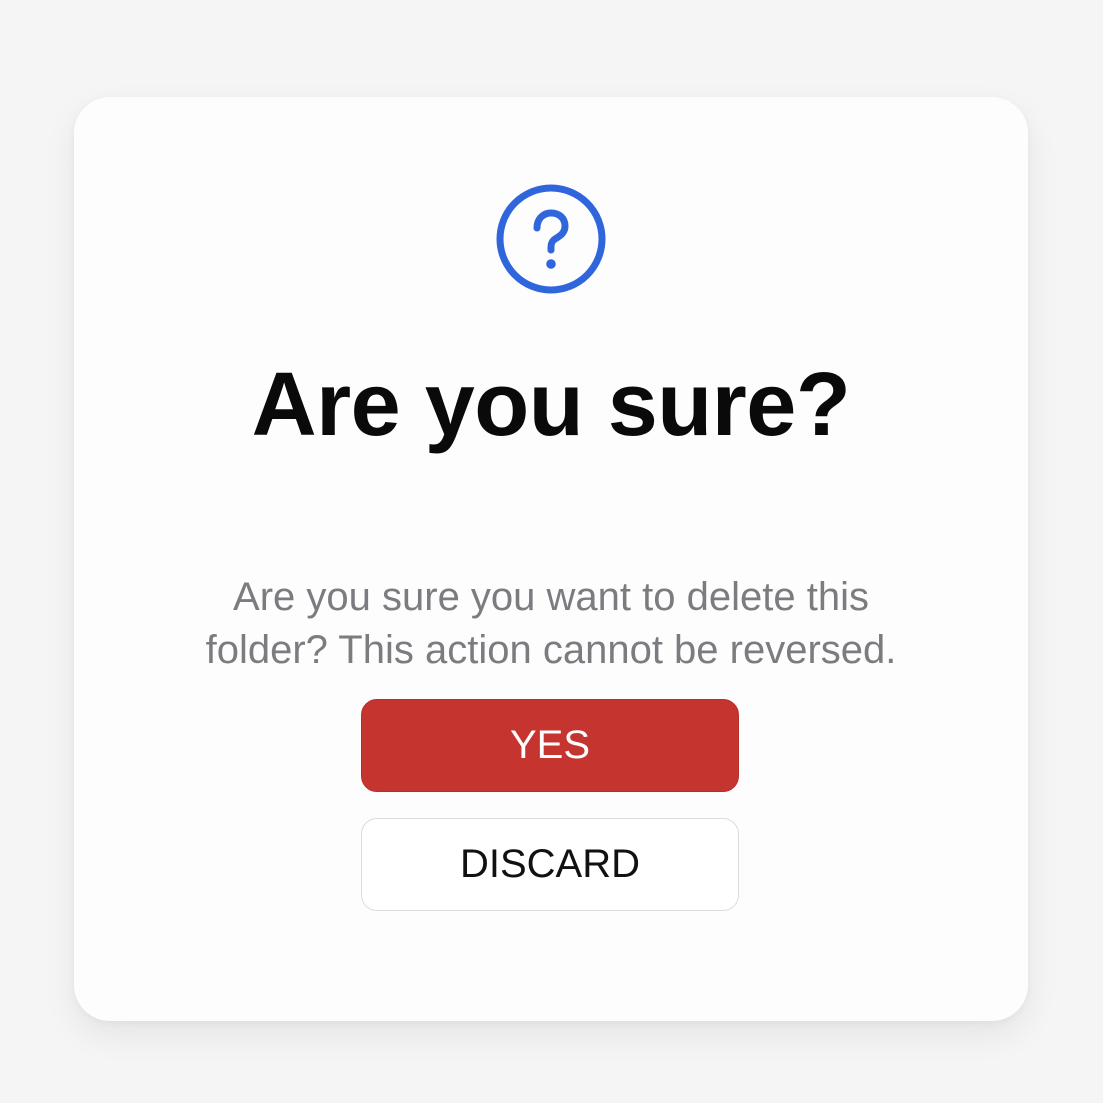 The image size is (1103, 1103). What do you see at coordinates (551, 239) in the screenshot?
I see `question-circle-icon` at bounding box center [551, 239].